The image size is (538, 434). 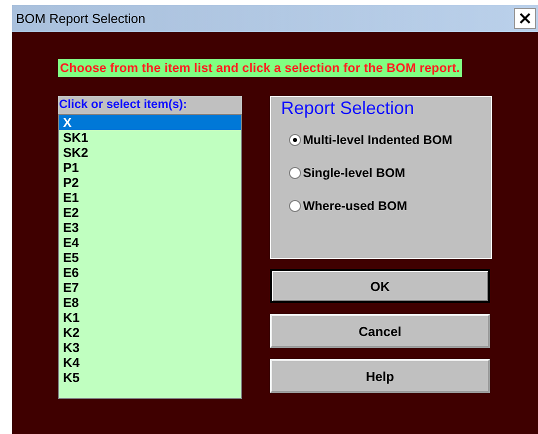 What do you see at coordinates (150, 122) in the screenshot?
I see `list-item: X` at bounding box center [150, 122].